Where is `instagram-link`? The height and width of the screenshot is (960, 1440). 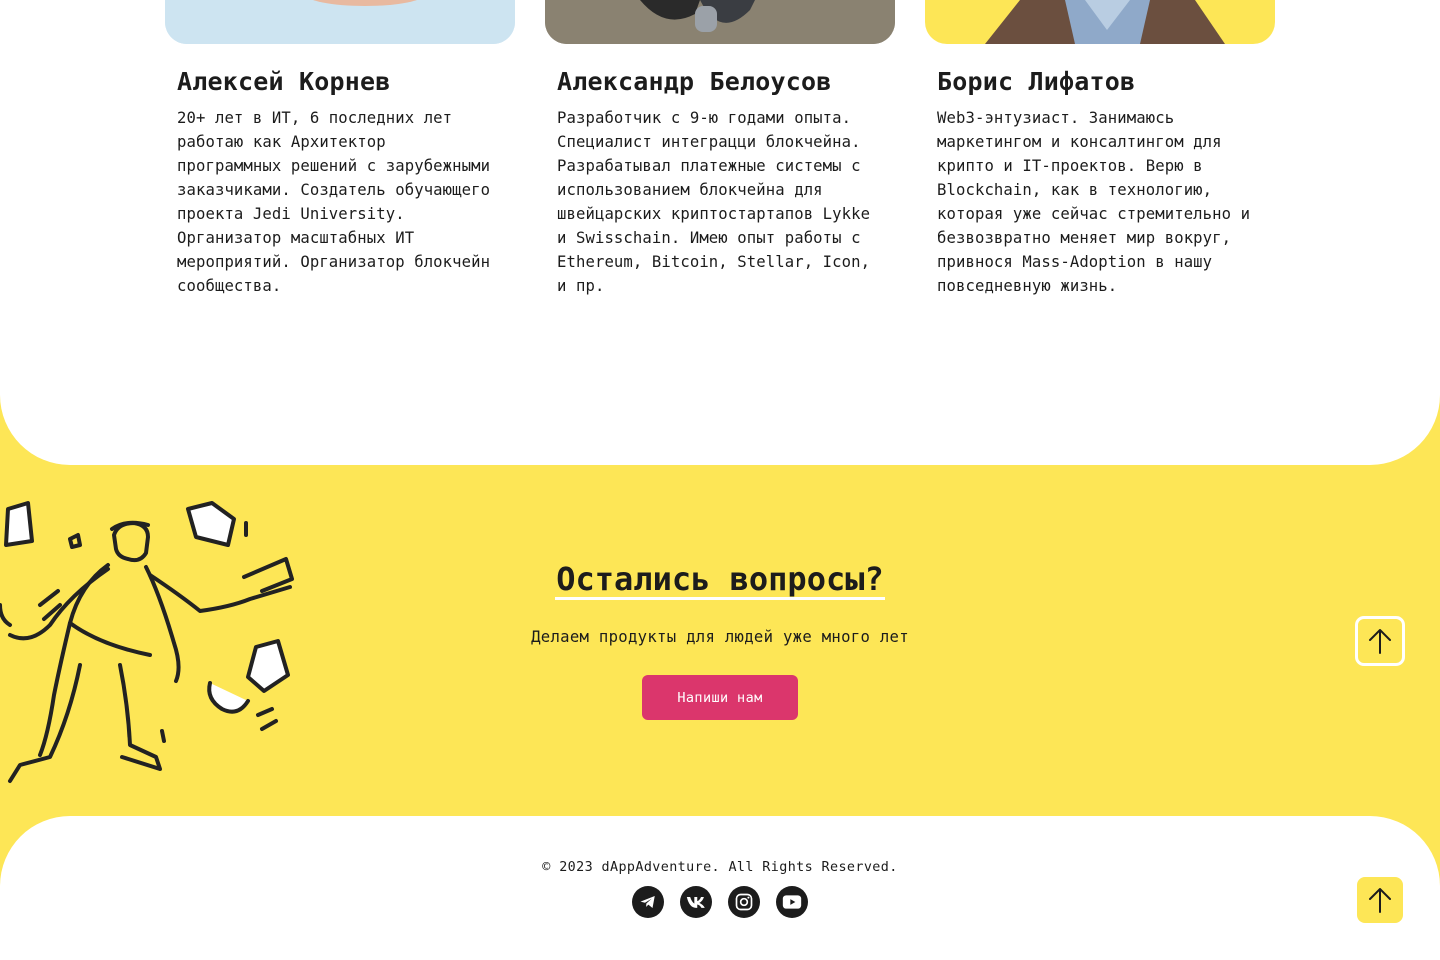
instagram-link is located at coordinates (744, 902).